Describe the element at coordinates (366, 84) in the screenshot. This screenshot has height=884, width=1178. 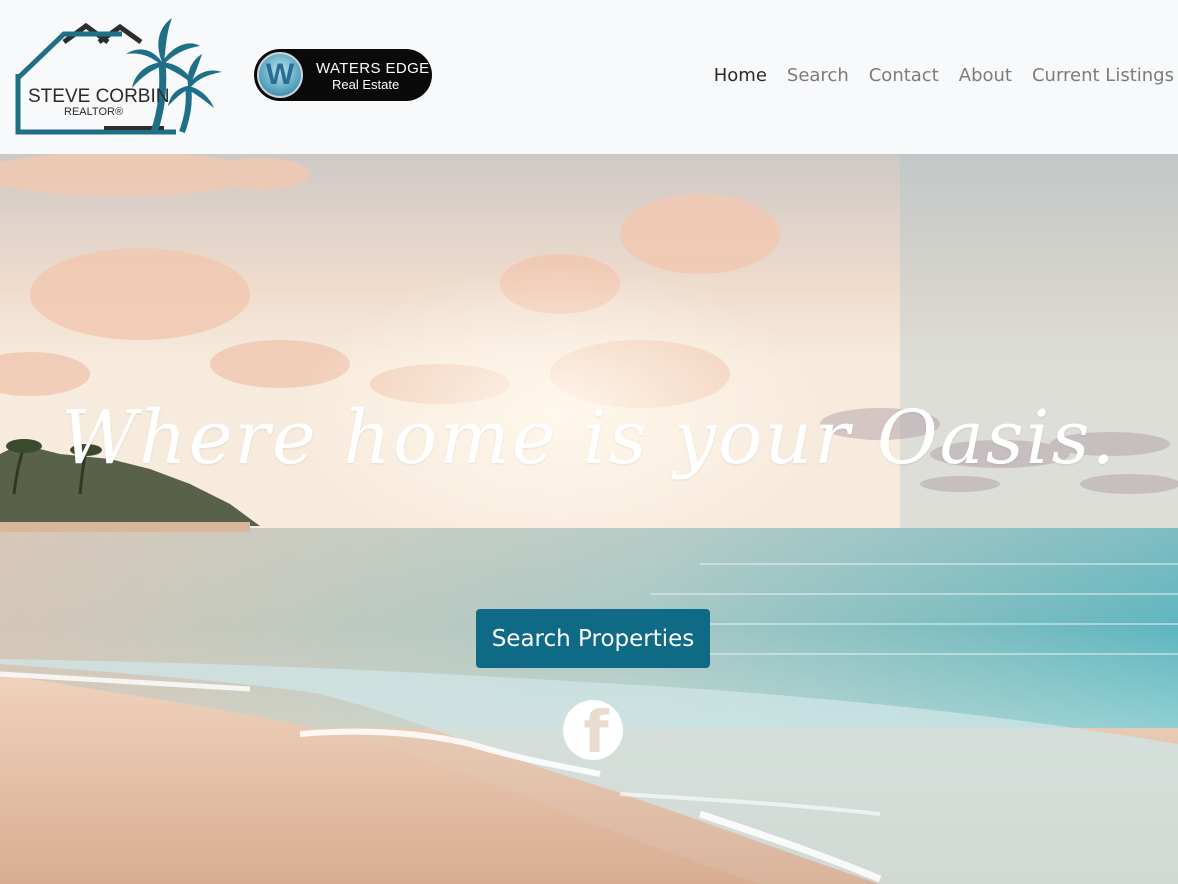
I see `waters-edge-subtitle: Real Estate` at that location.